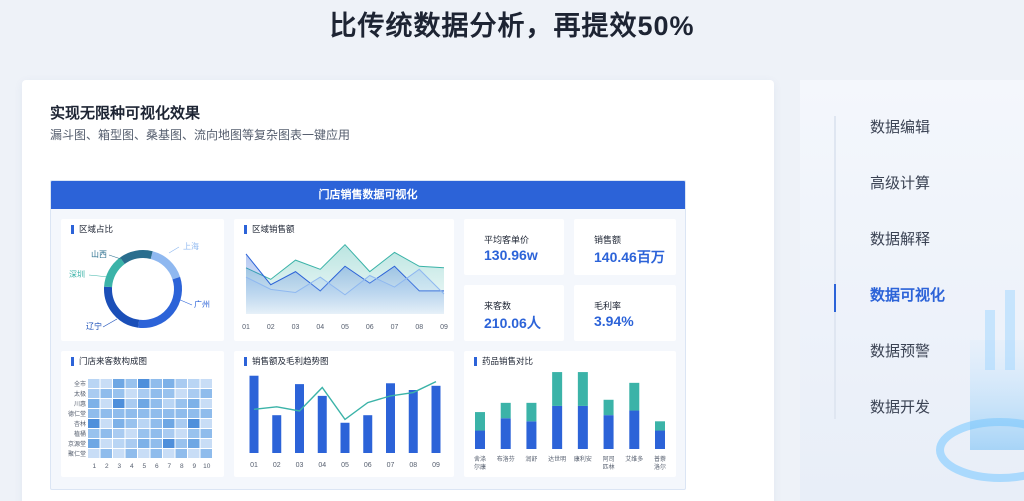 The image size is (1024, 501). I want to click on nav-item-data-alert: 数据预警, so click(900, 350).